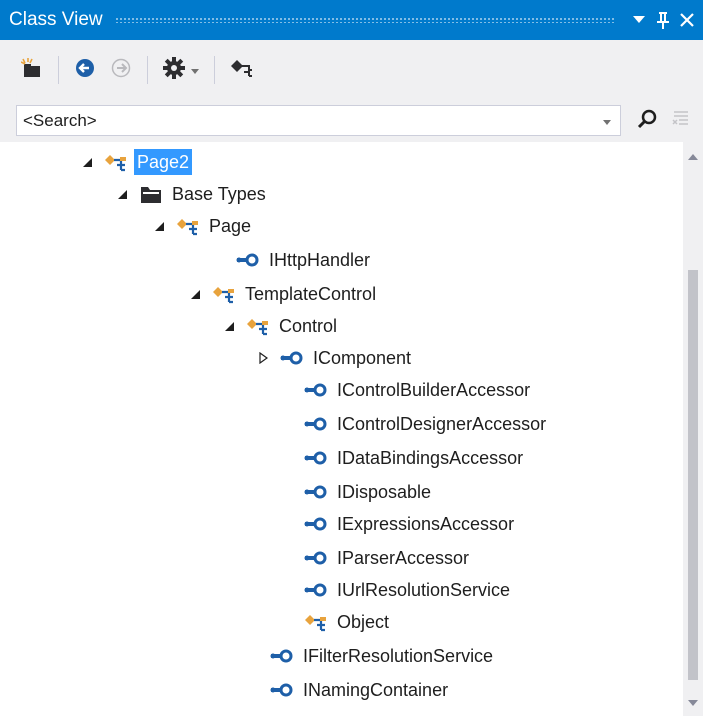  I want to click on window-title: Class View, so click(56, 19).